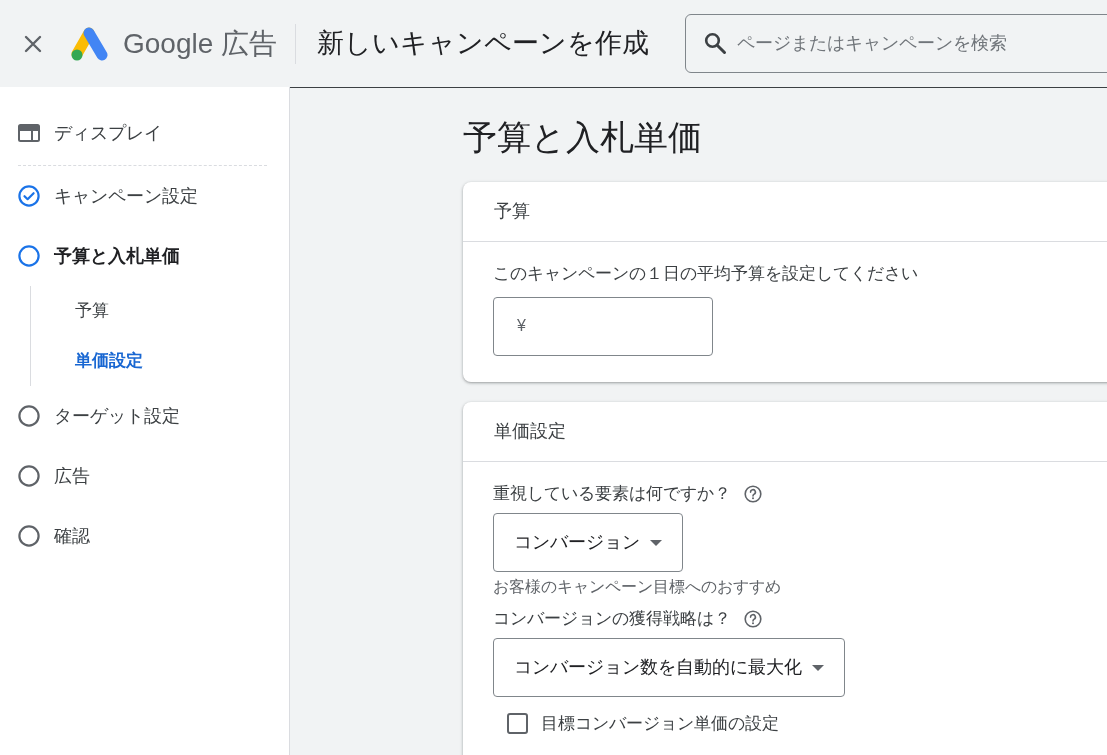 The height and width of the screenshot is (755, 1107). I want to click on dropdown: コンバージョン数を自動的に最大化, so click(669, 667).